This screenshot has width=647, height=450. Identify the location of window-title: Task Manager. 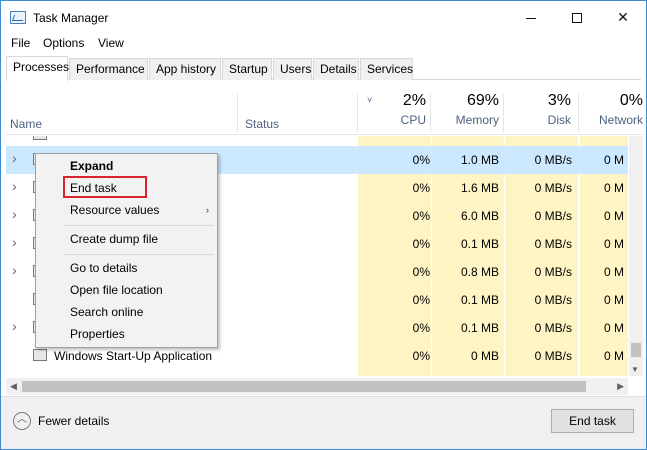
(71, 18).